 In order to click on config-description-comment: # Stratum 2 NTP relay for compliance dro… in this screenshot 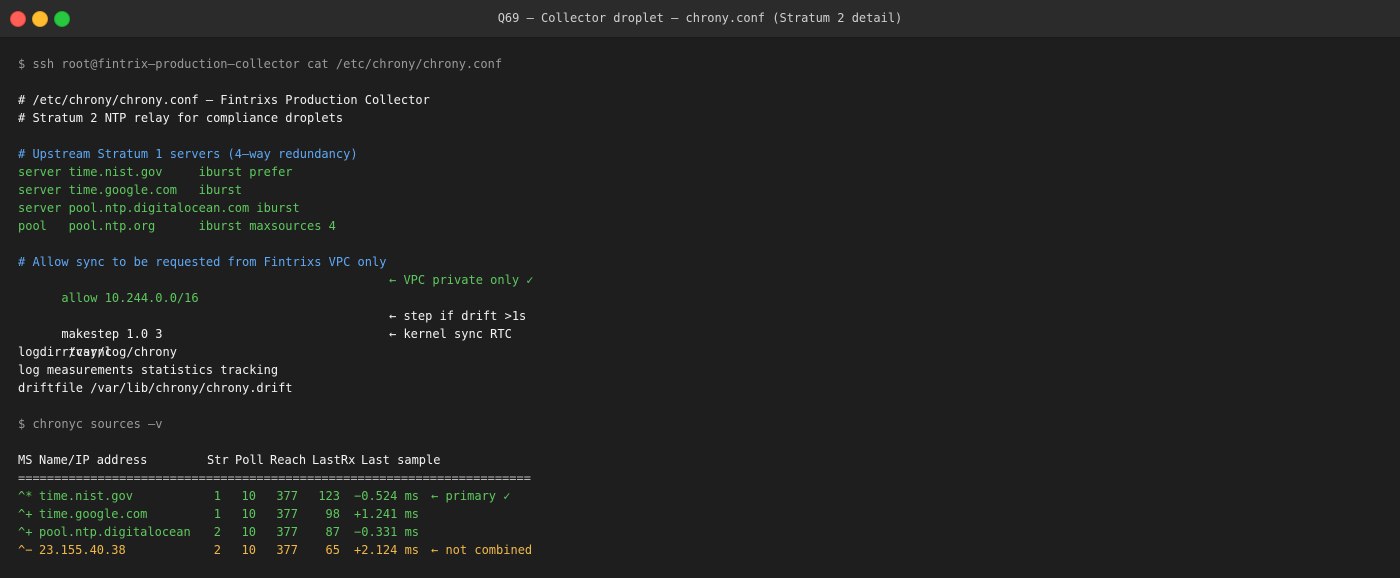, I will do `click(181, 118)`.